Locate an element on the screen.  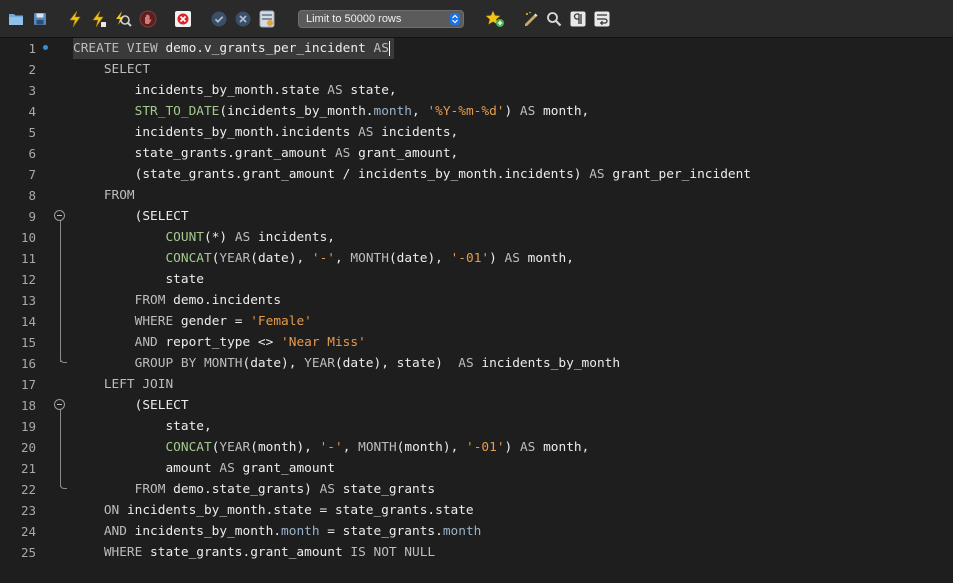
text-caret is located at coordinates (389, 48).